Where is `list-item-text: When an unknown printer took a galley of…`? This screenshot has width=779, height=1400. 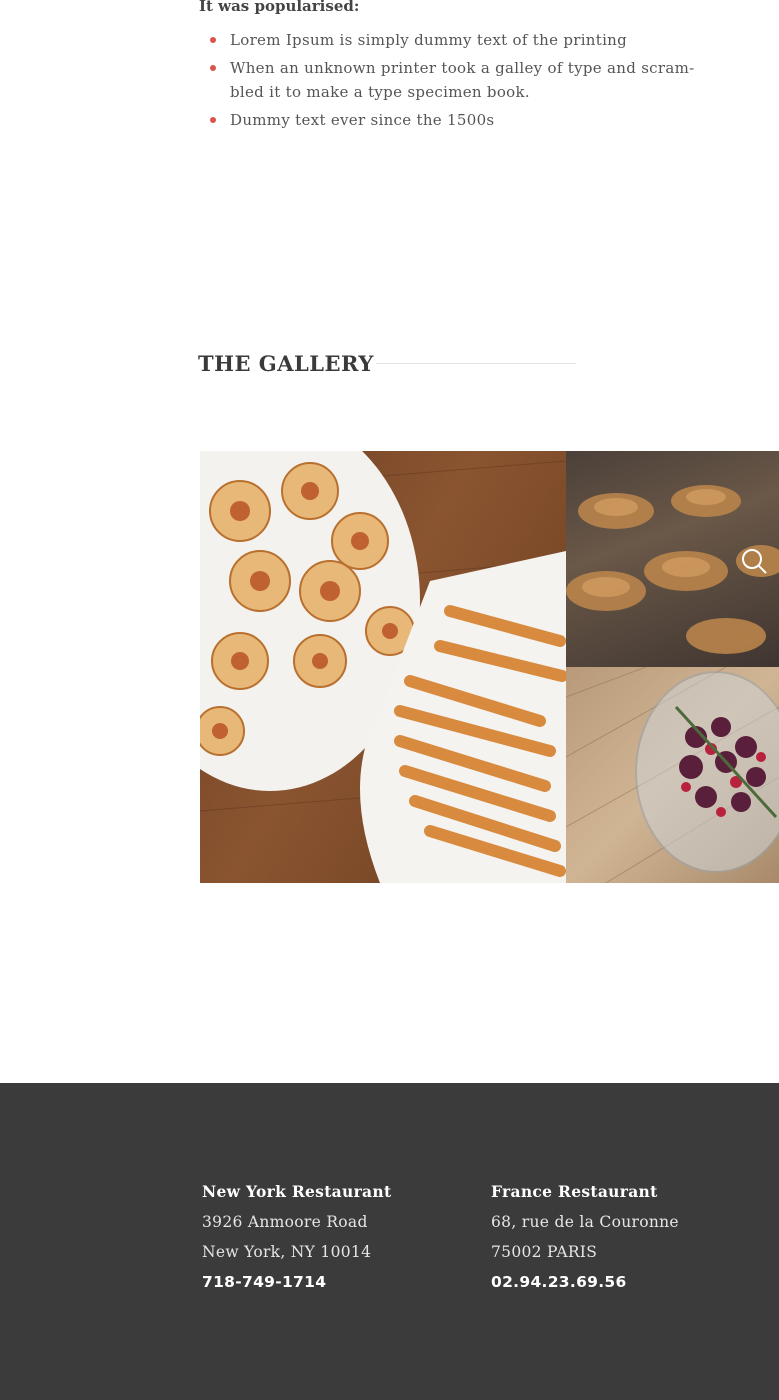 list-item-text: When an unknown printer took a galley of… is located at coordinates (462, 80).